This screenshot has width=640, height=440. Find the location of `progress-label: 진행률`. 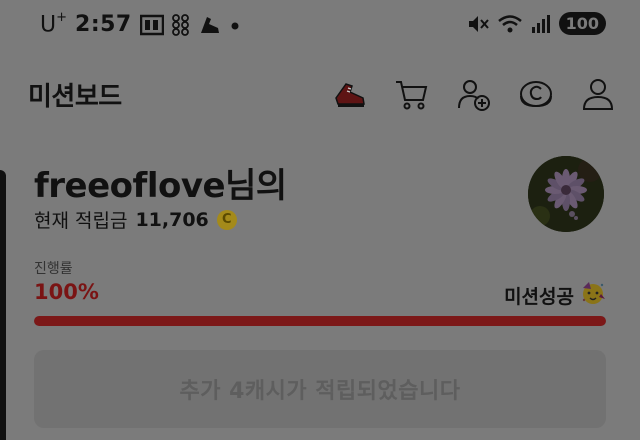

progress-label: 진행률 is located at coordinates (53, 269).